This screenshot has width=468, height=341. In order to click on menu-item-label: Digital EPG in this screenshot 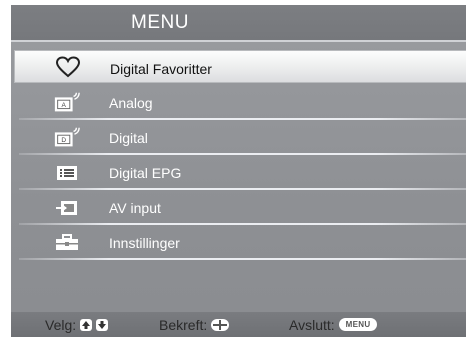, I will do `click(145, 172)`.